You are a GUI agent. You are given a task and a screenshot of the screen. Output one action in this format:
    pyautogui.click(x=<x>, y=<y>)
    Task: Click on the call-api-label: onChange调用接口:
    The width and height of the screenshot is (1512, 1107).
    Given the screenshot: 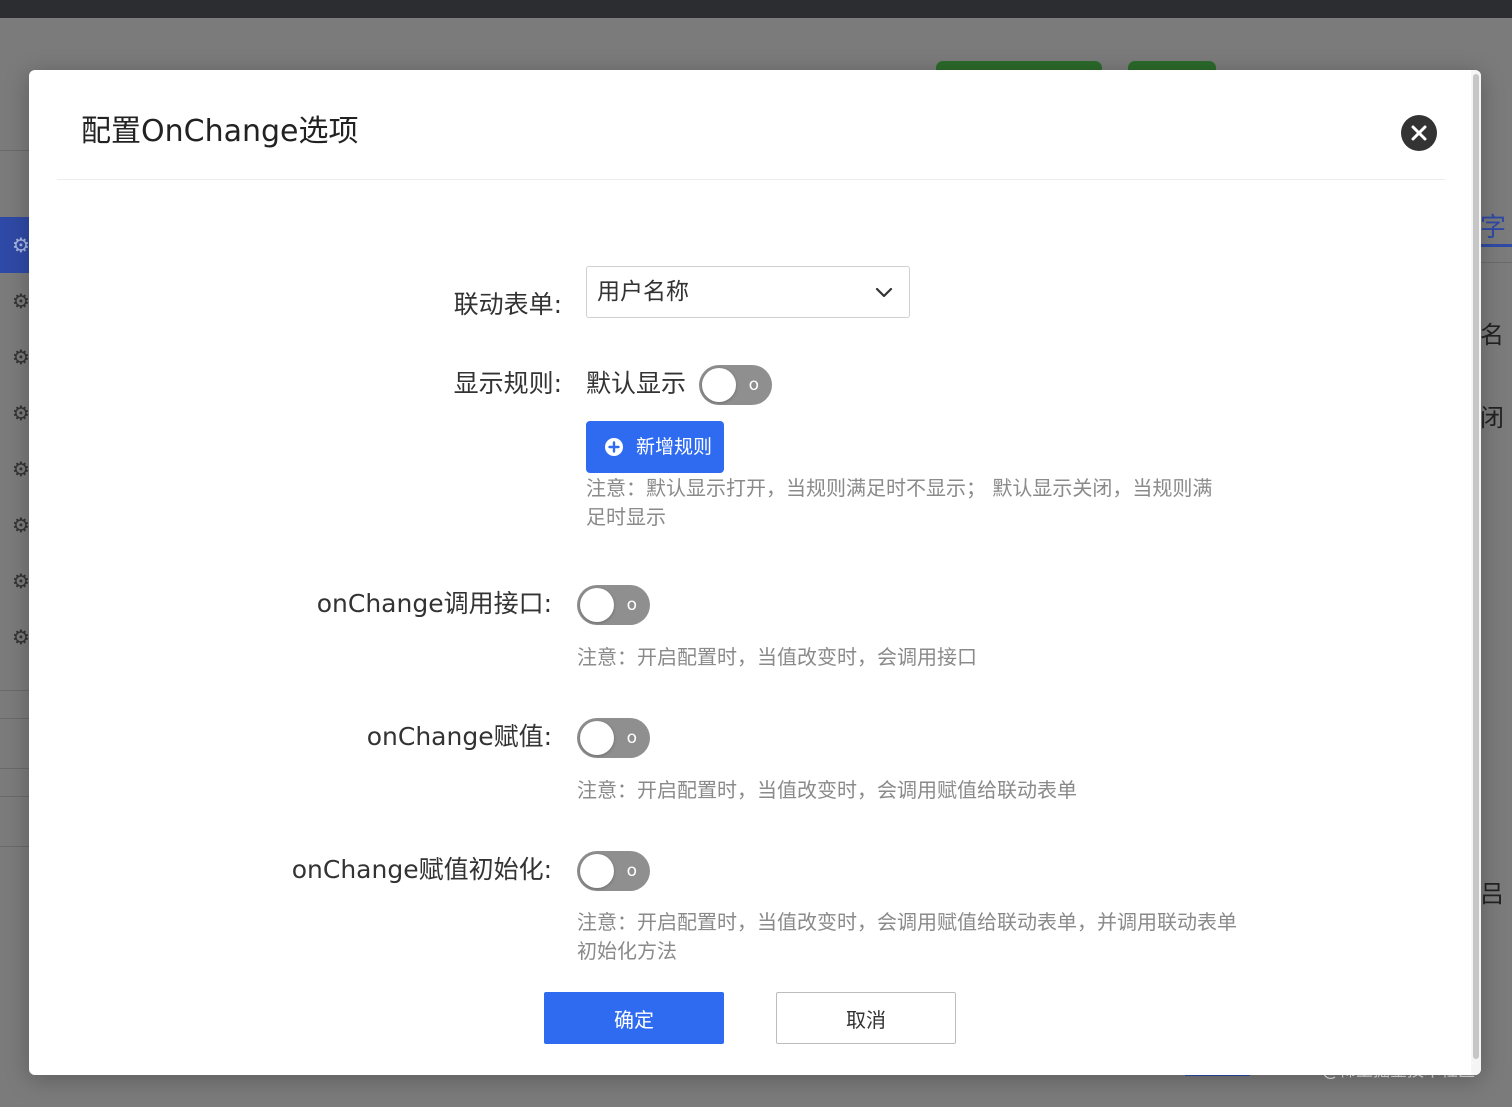 What is the action you would take?
    pyautogui.click(x=434, y=603)
    